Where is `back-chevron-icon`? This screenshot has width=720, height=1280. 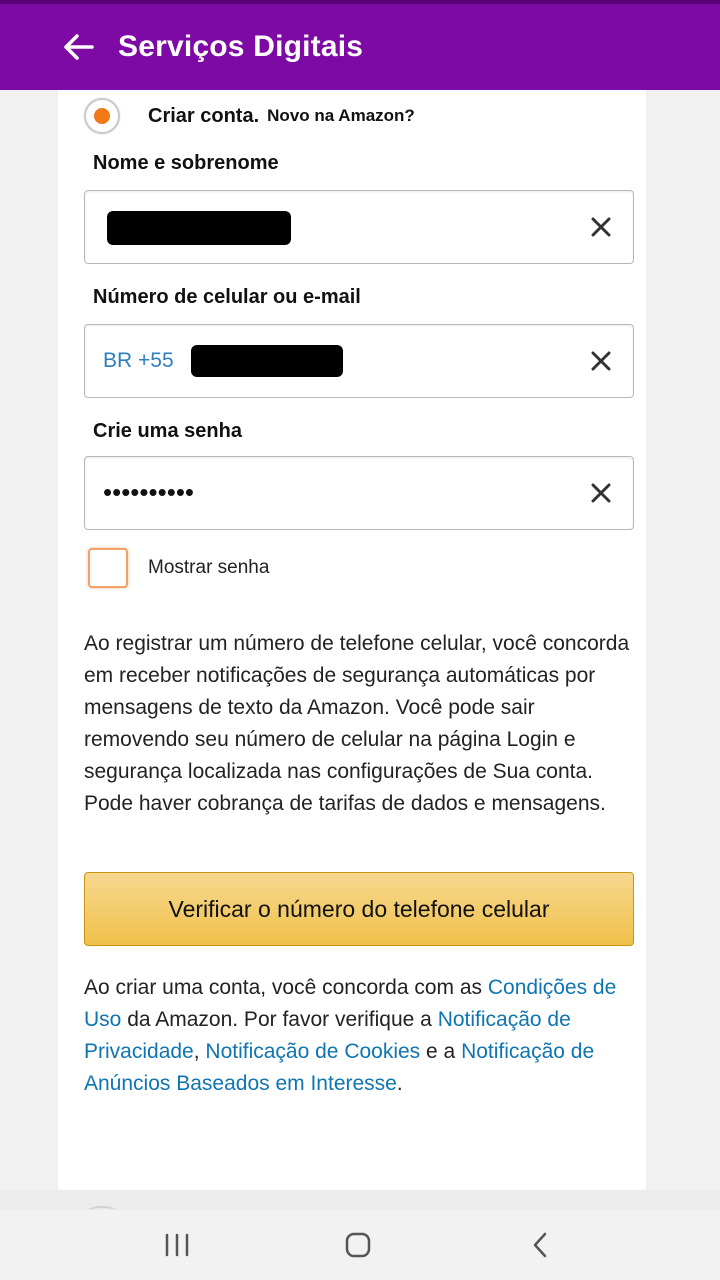
back-chevron-icon is located at coordinates (540, 1245).